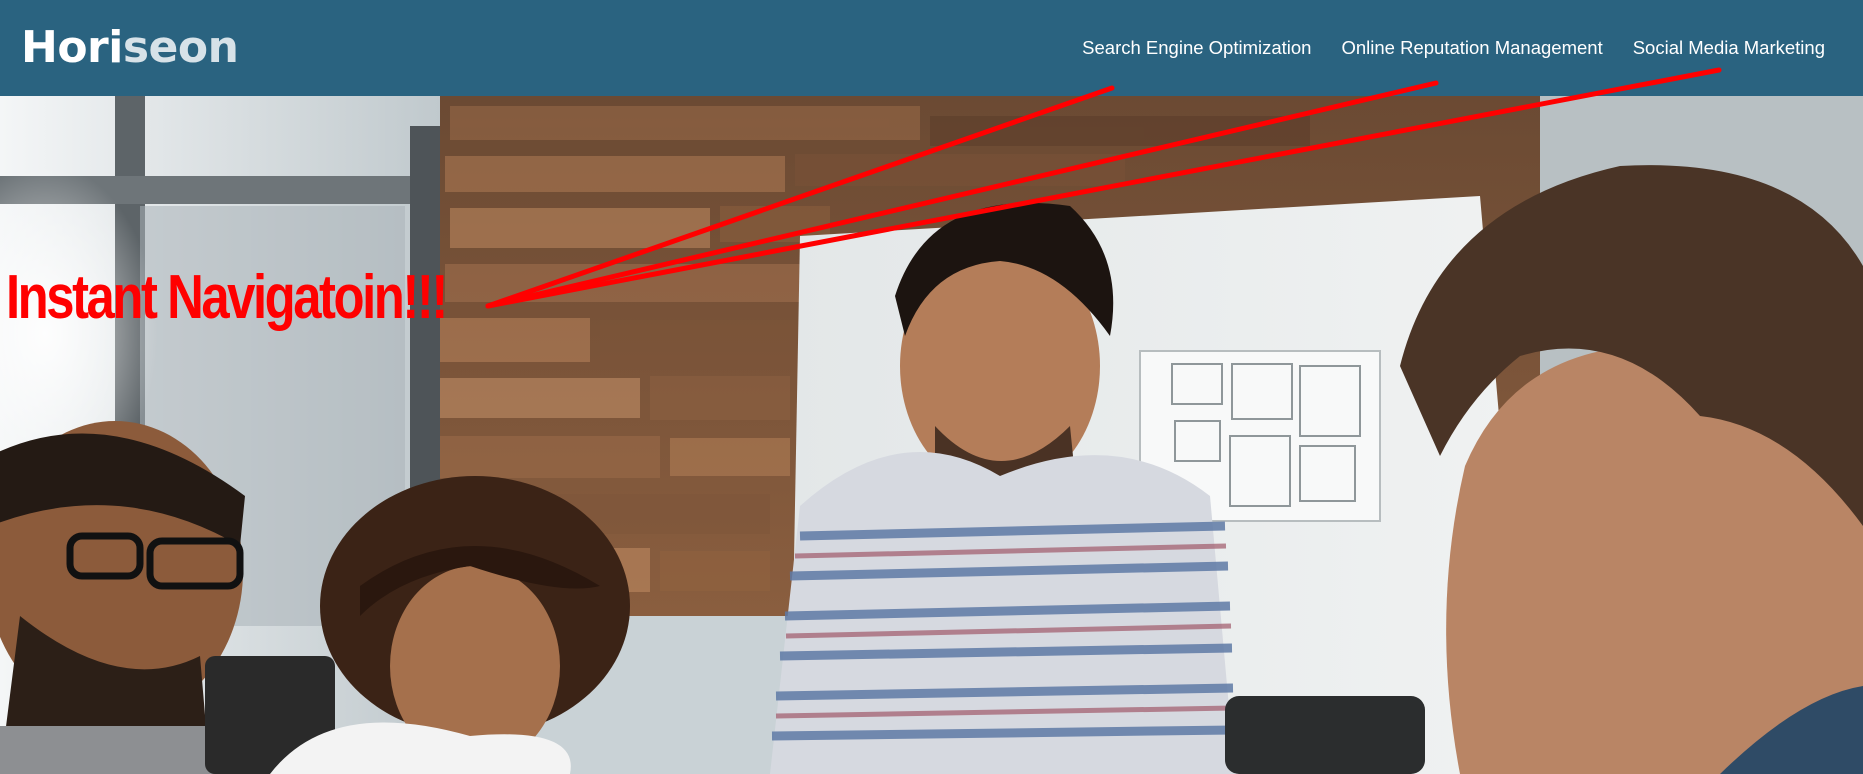 The image size is (1863, 774). What do you see at coordinates (227, 297) in the screenshot?
I see `annotation-label: Instant Navigatoin!!!` at bounding box center [227, 297].